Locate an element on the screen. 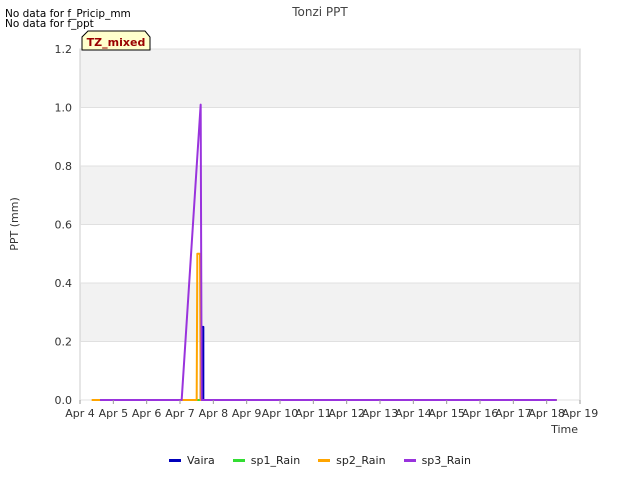 This screenshot has height=480, width=640. y-tick-label: 0.8 is located at coordinates (64, 166).